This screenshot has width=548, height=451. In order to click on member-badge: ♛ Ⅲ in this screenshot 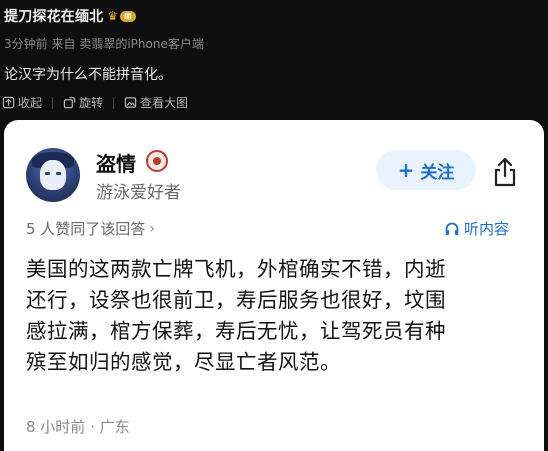, I will do `click(121, 16)`.